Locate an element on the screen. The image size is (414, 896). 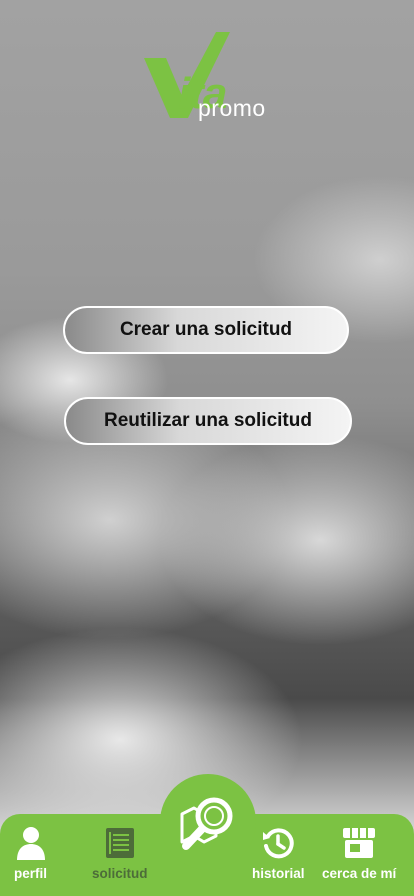
tab-cerca-de-mi-label: cerca de mí is located at coordinates (359, 873).